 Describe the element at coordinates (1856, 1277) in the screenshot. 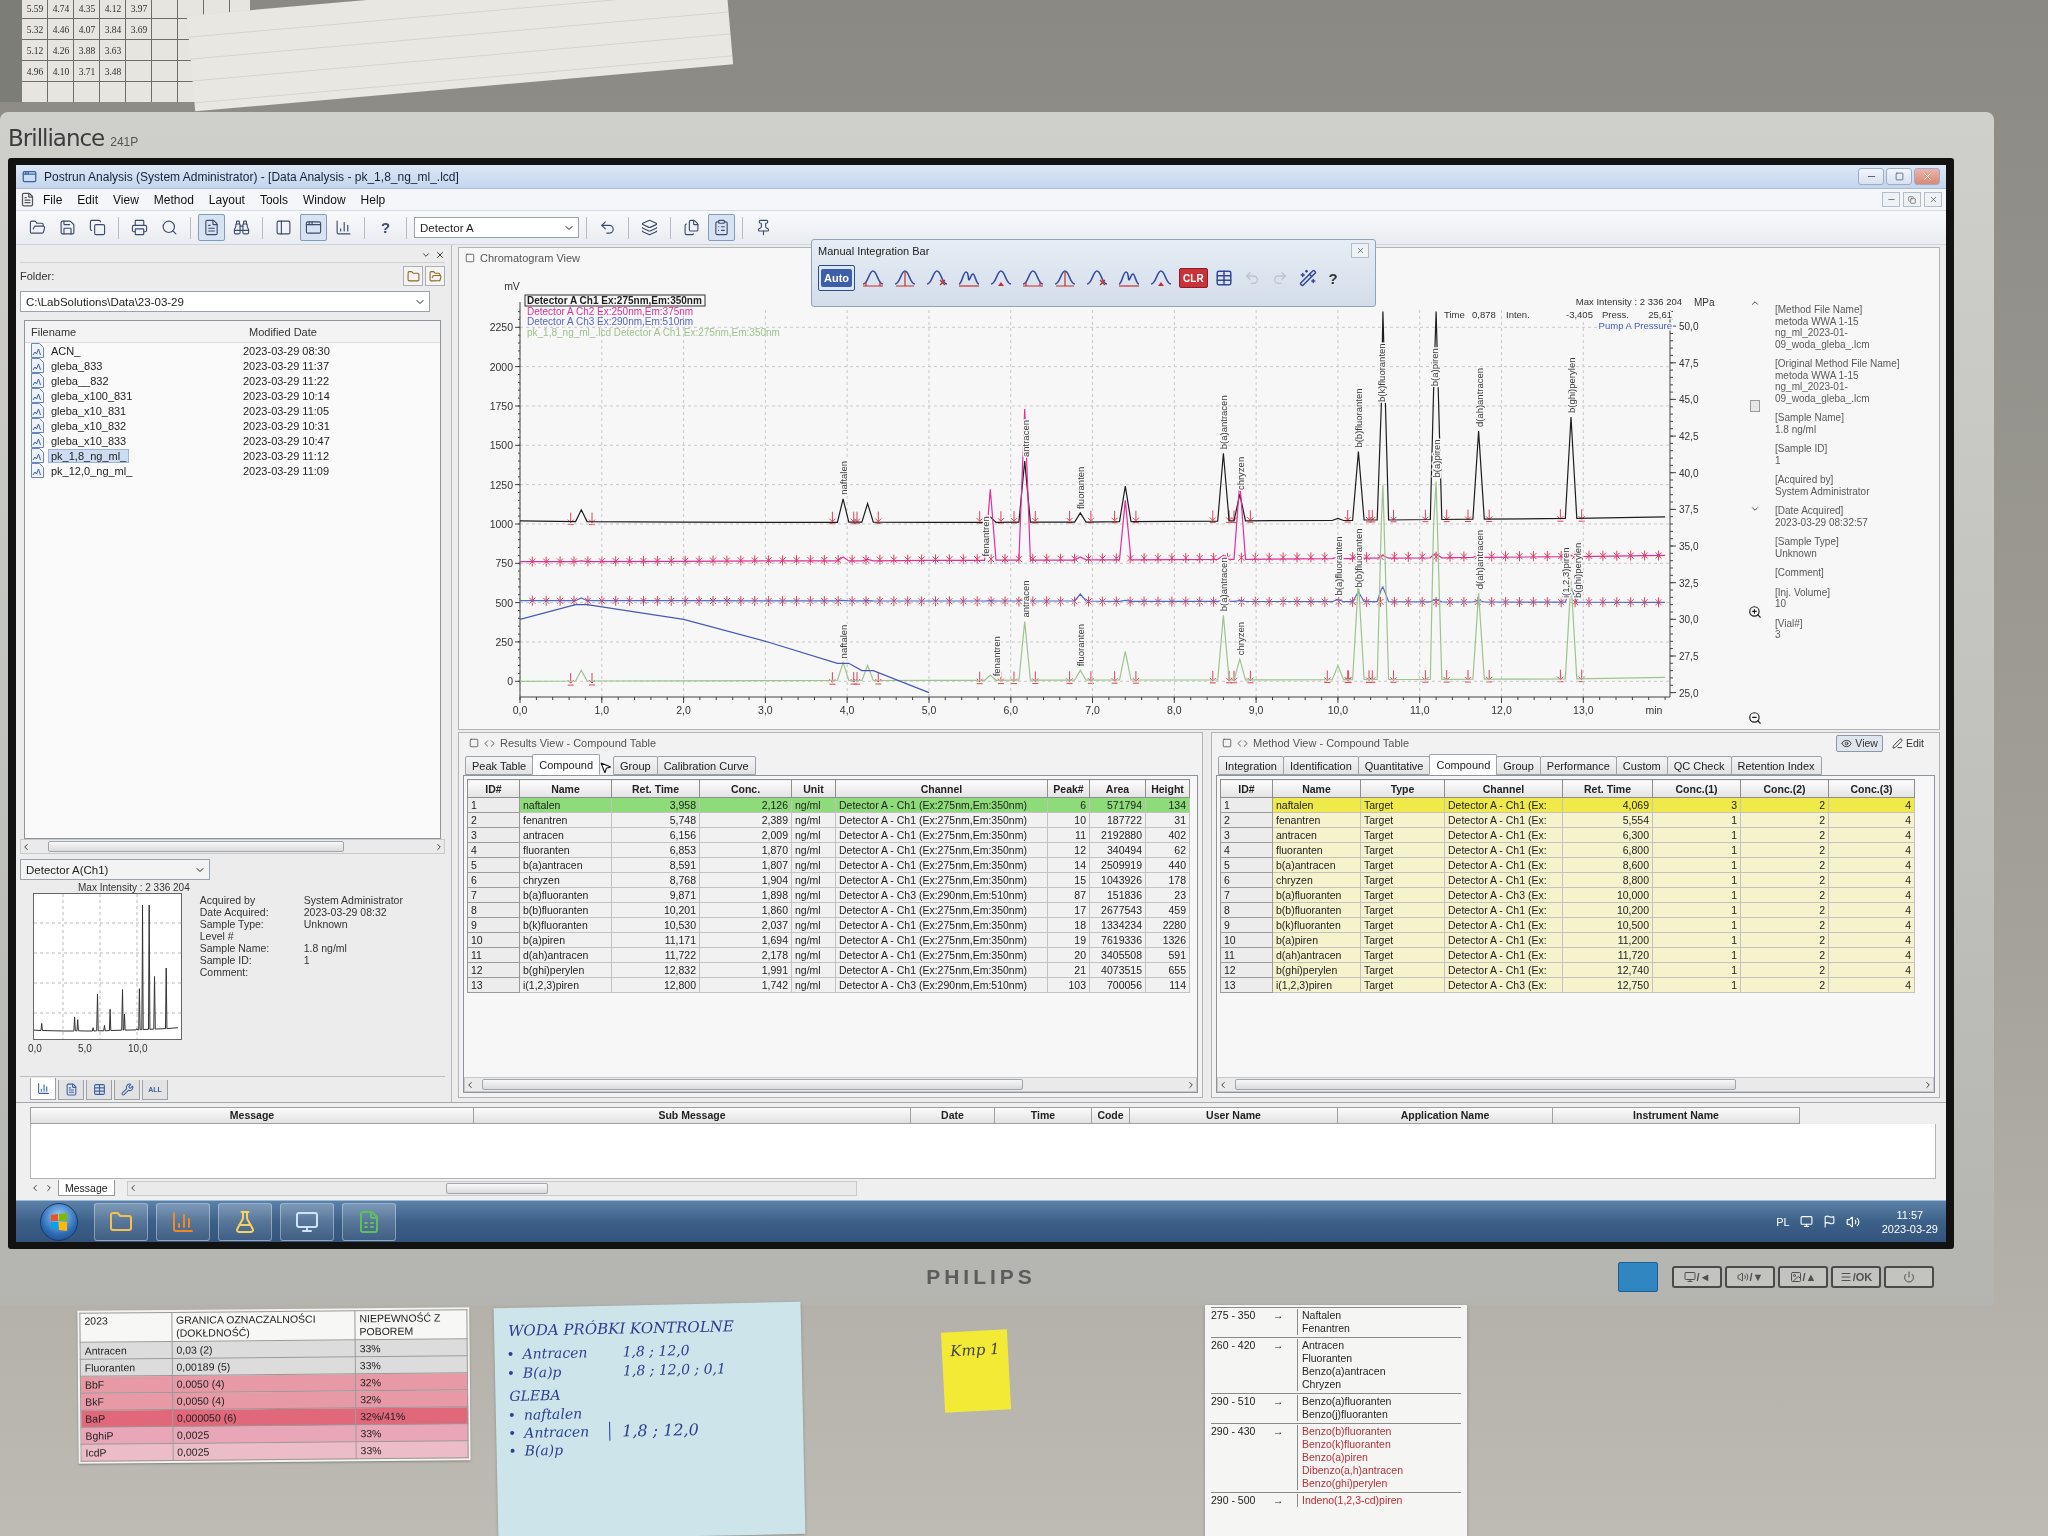

I see `monitor-button: /OK` at that location.